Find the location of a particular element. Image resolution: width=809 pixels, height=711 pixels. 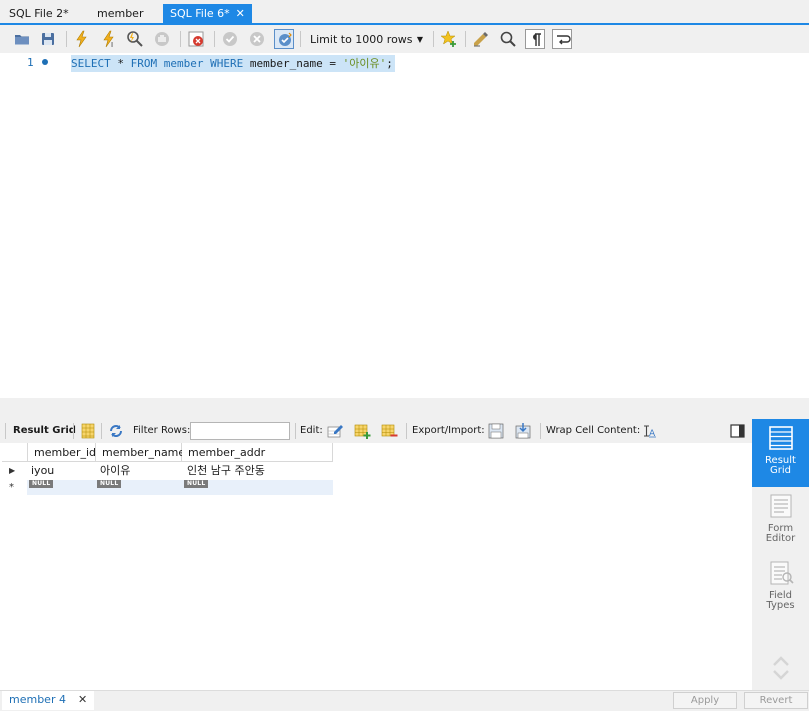

tab-member: member is located at coordinates (120, 13).